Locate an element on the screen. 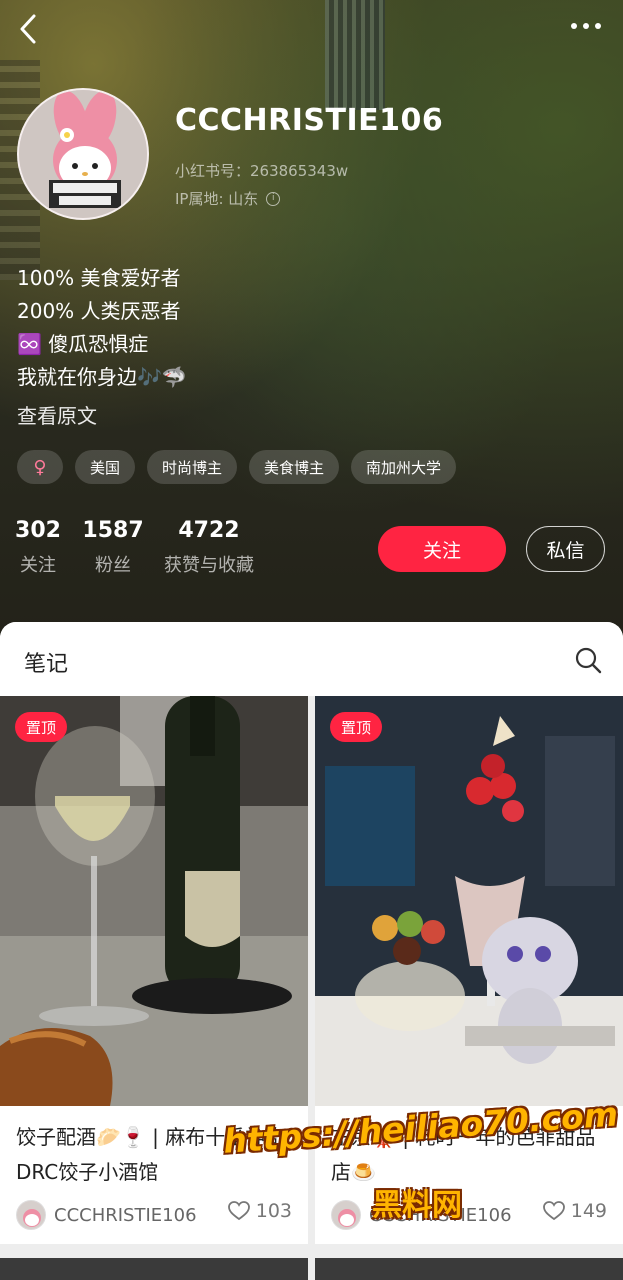  more-button is located at coordinates (586, 26).